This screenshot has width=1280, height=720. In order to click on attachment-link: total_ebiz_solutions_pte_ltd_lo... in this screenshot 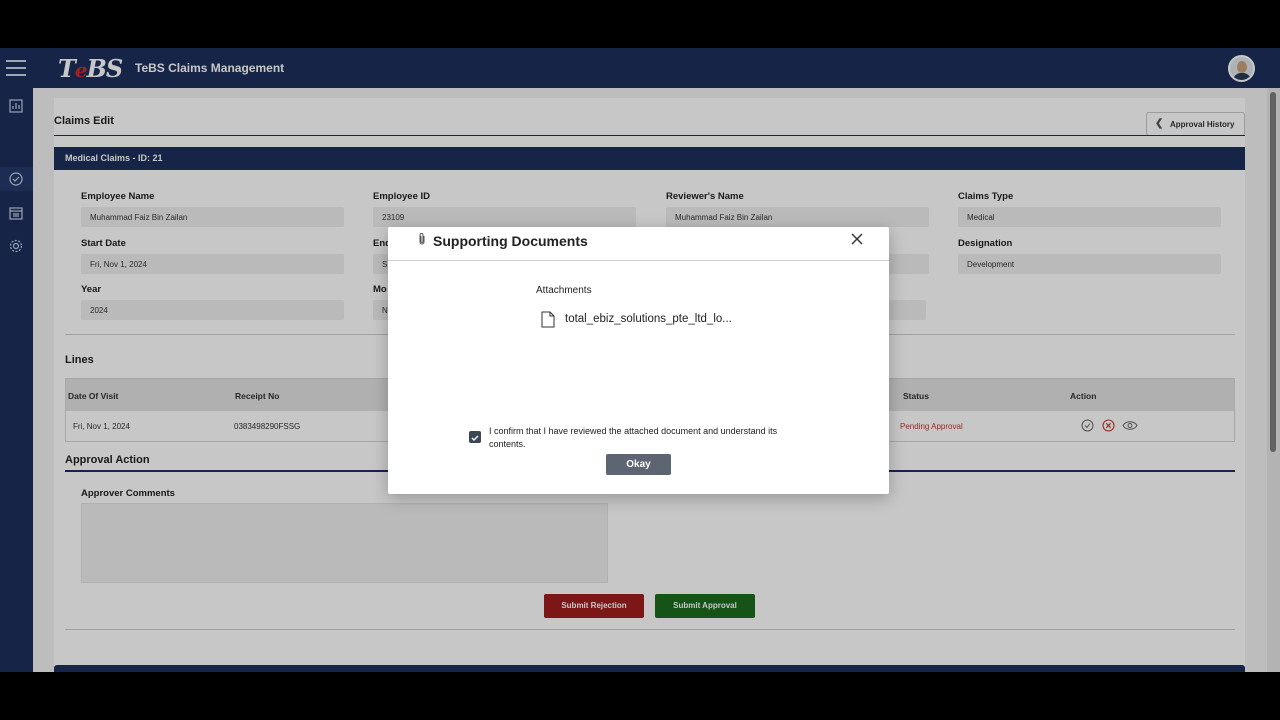, I will do `click(648, 319)`.